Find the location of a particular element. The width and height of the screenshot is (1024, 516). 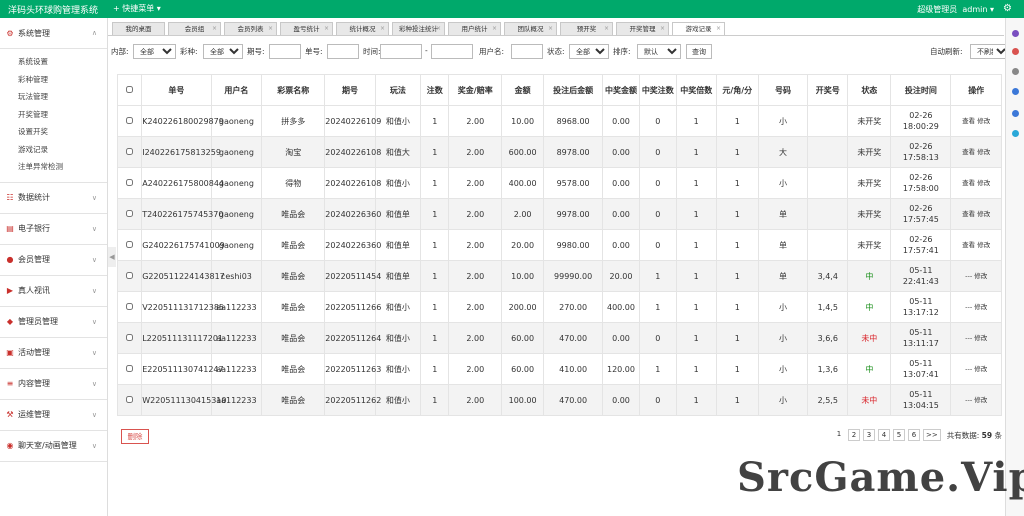

time-end-input is located at coordinates (452, 51).